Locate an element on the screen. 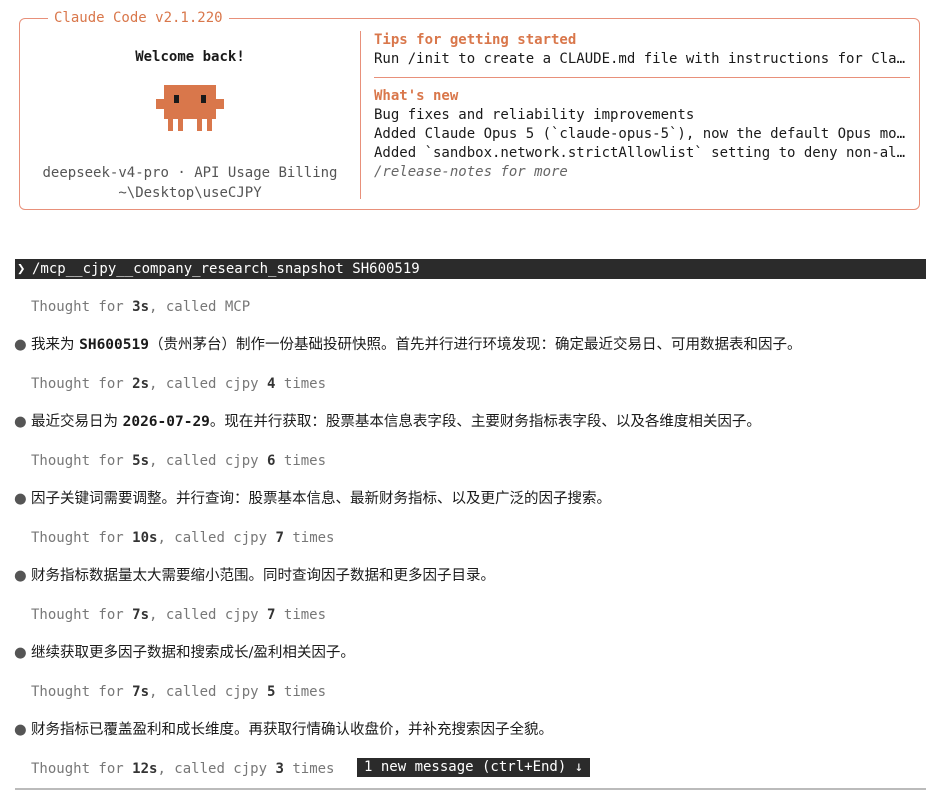 Image resolution: width=935 pixels, height=790 pixels. panel-divider is located at coordinates (360, 115).